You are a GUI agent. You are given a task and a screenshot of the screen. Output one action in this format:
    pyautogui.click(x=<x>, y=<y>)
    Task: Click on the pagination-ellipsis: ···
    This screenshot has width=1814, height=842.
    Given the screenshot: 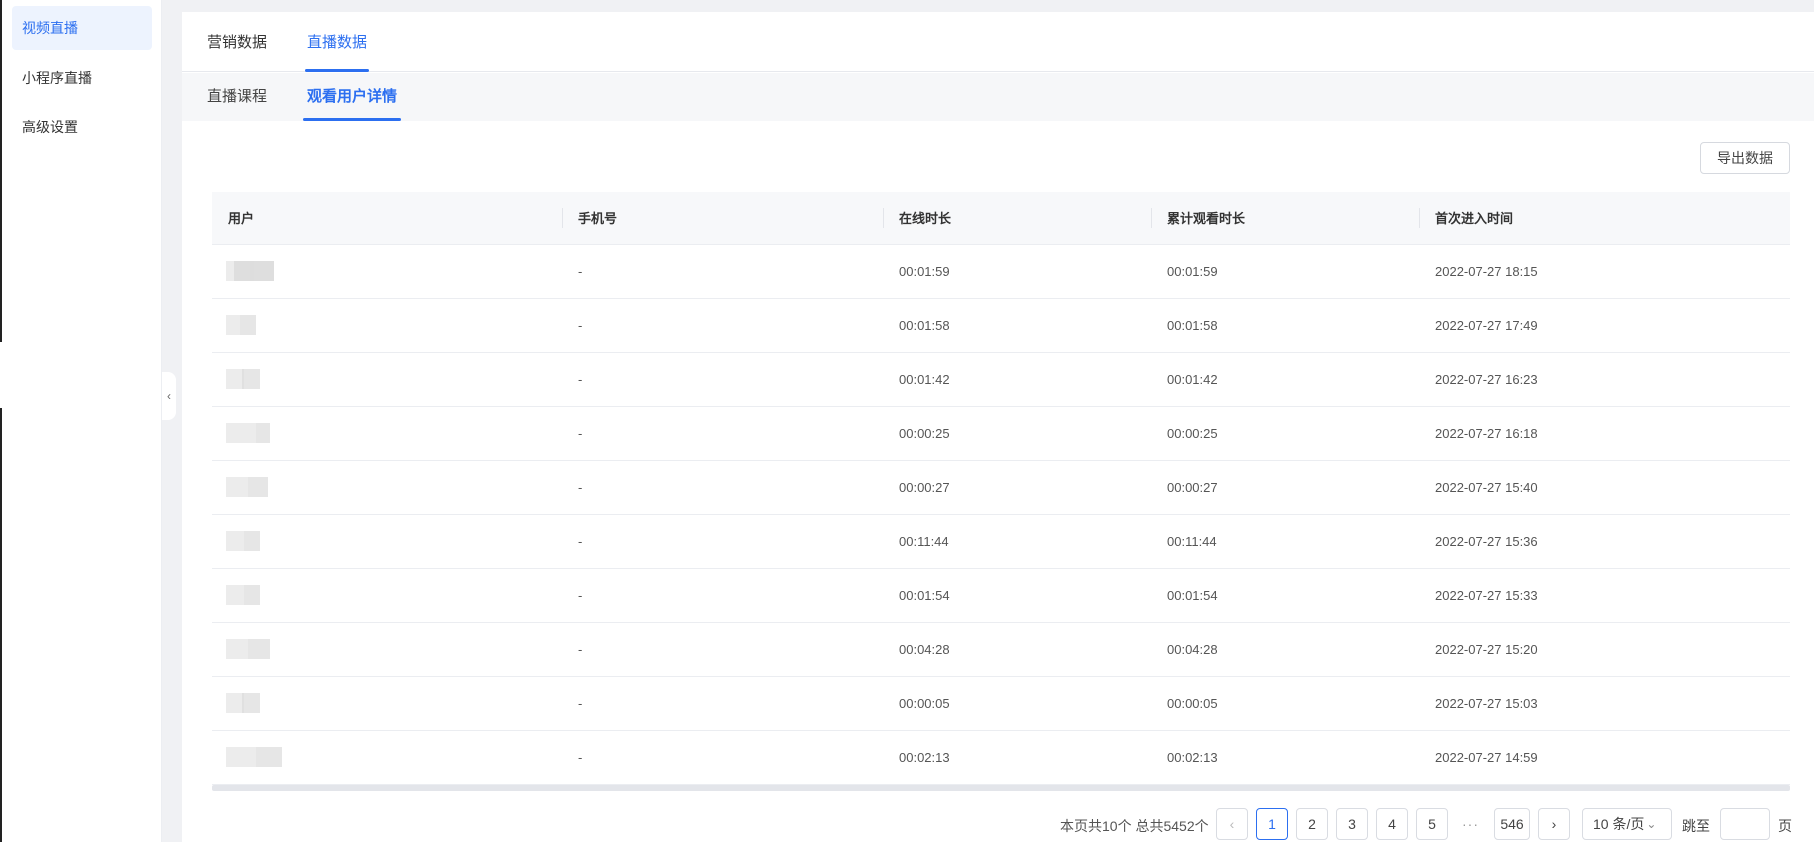 What is the action you would take?
    pyautogui.click(x=1470, y=824)
    